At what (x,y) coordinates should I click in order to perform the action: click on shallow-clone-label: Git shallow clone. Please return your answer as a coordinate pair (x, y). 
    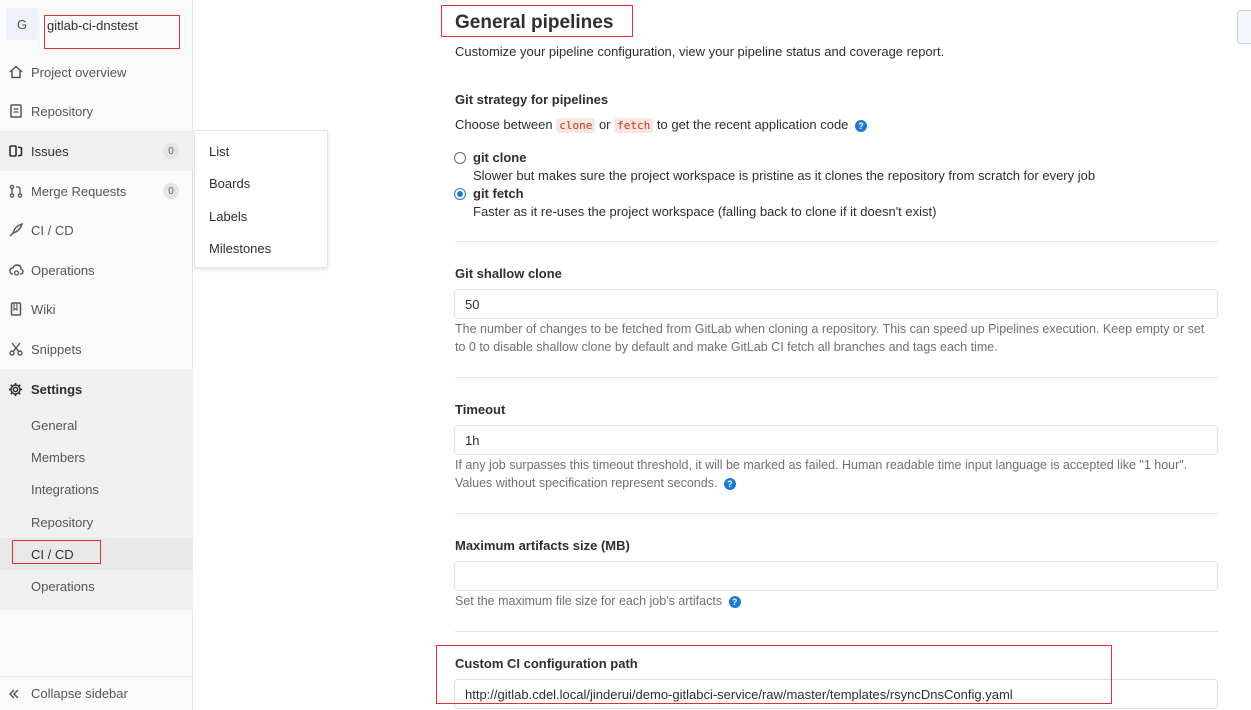
    Looking at the image, I should click on (508, 273).